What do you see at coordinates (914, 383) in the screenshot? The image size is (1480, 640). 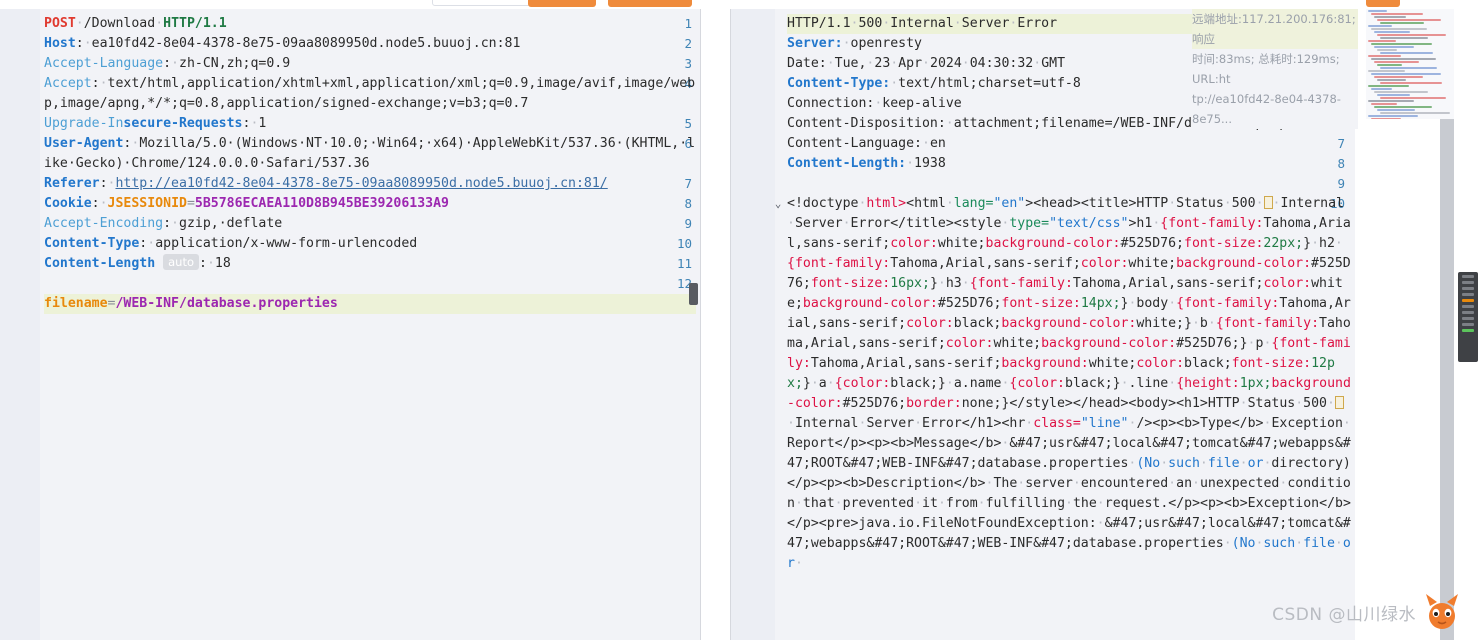 I see `code-token: black;` at bounding box center [914, 383].